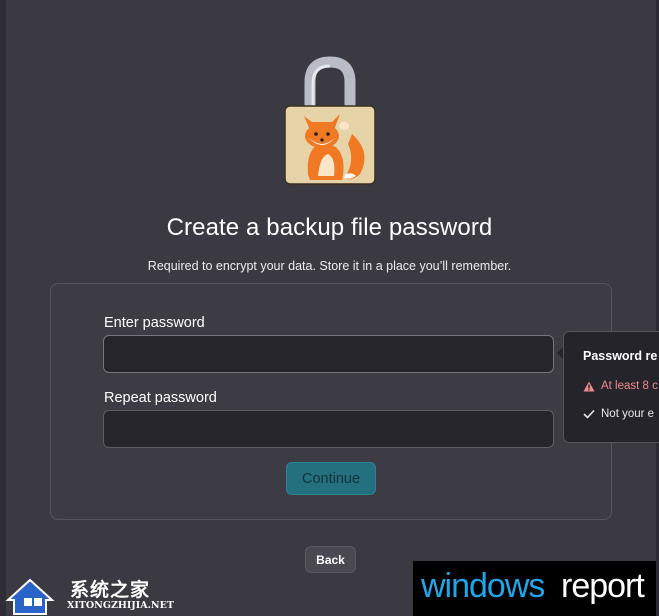 The width and height of the screenshot is (659, 616). What do you see at coordinates (329, 227) in the screenshot?
I see `page-title: Create a backup file password` at bounding box center [329, 227].